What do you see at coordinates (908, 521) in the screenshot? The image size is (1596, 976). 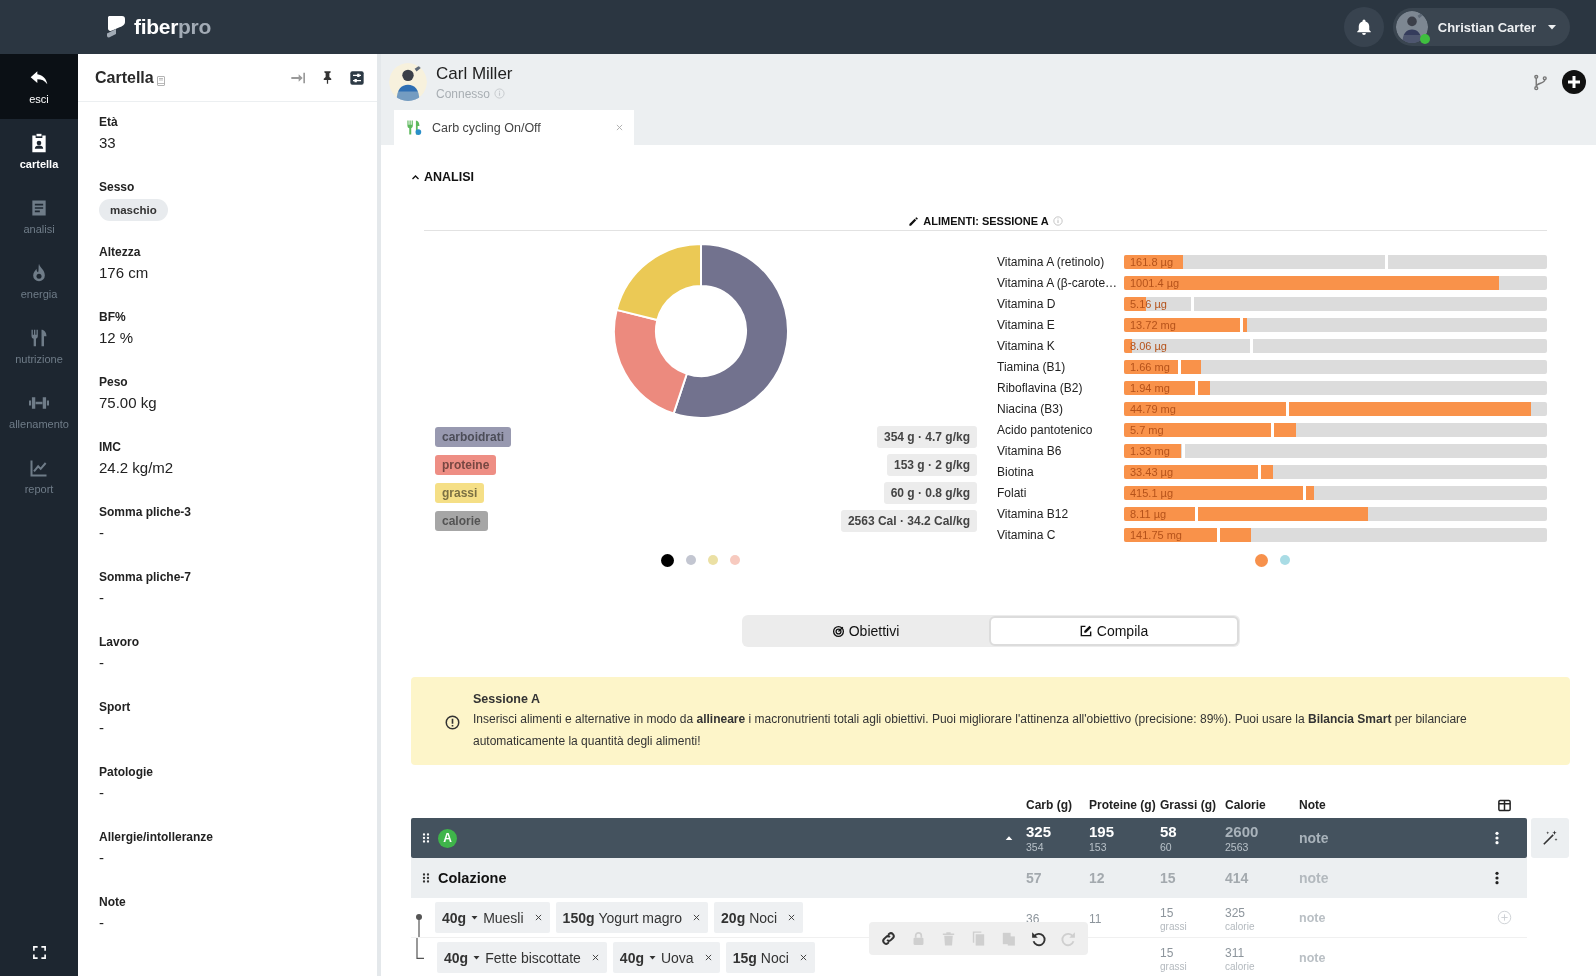 I see `value-tag: 2563 Cal · 34.2 Cal/kg` at bounding box center [908, 521].